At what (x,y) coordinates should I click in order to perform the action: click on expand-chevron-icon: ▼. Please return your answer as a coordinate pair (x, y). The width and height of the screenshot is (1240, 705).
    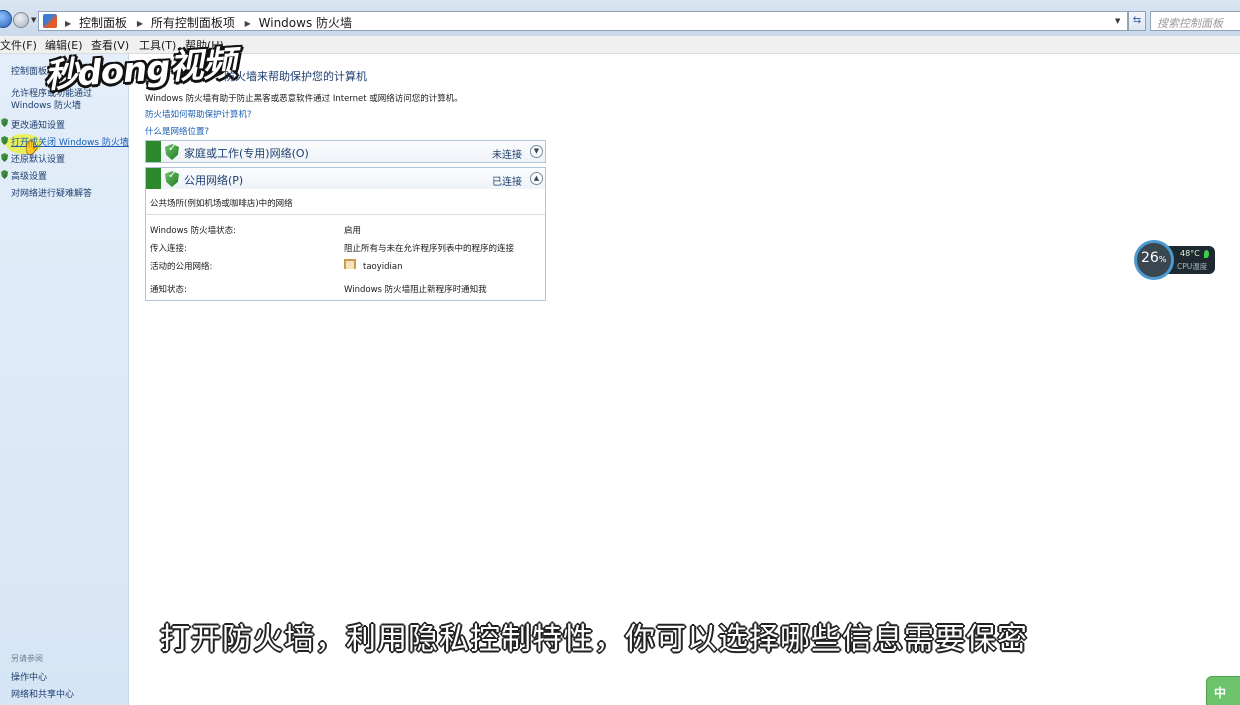
    Looking at the image, I should click on (536, 151).